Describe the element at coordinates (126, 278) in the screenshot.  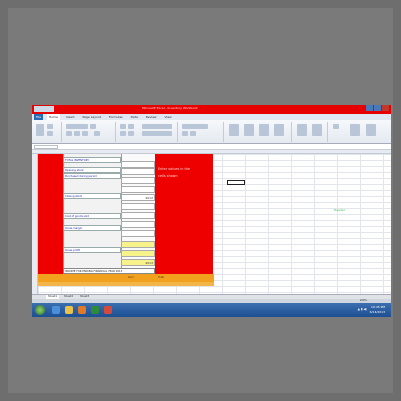
I see `orange-band: Sum Total` at that location.